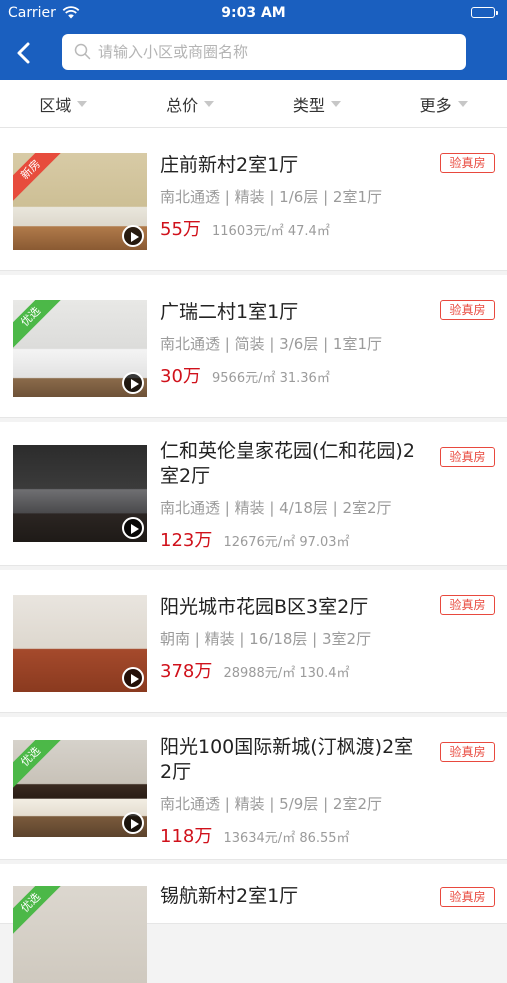 This screenshot has width=507, height=983. I want to click on listing-price: 30万, so click(180, 376).